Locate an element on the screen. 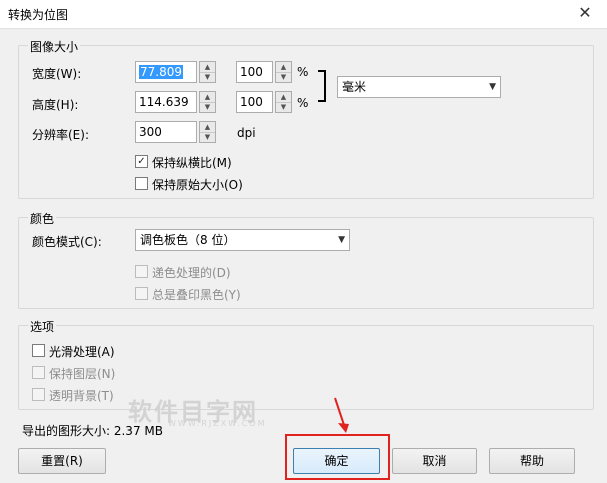  cancel-button: 取消 is located at coordinates (434, 461).